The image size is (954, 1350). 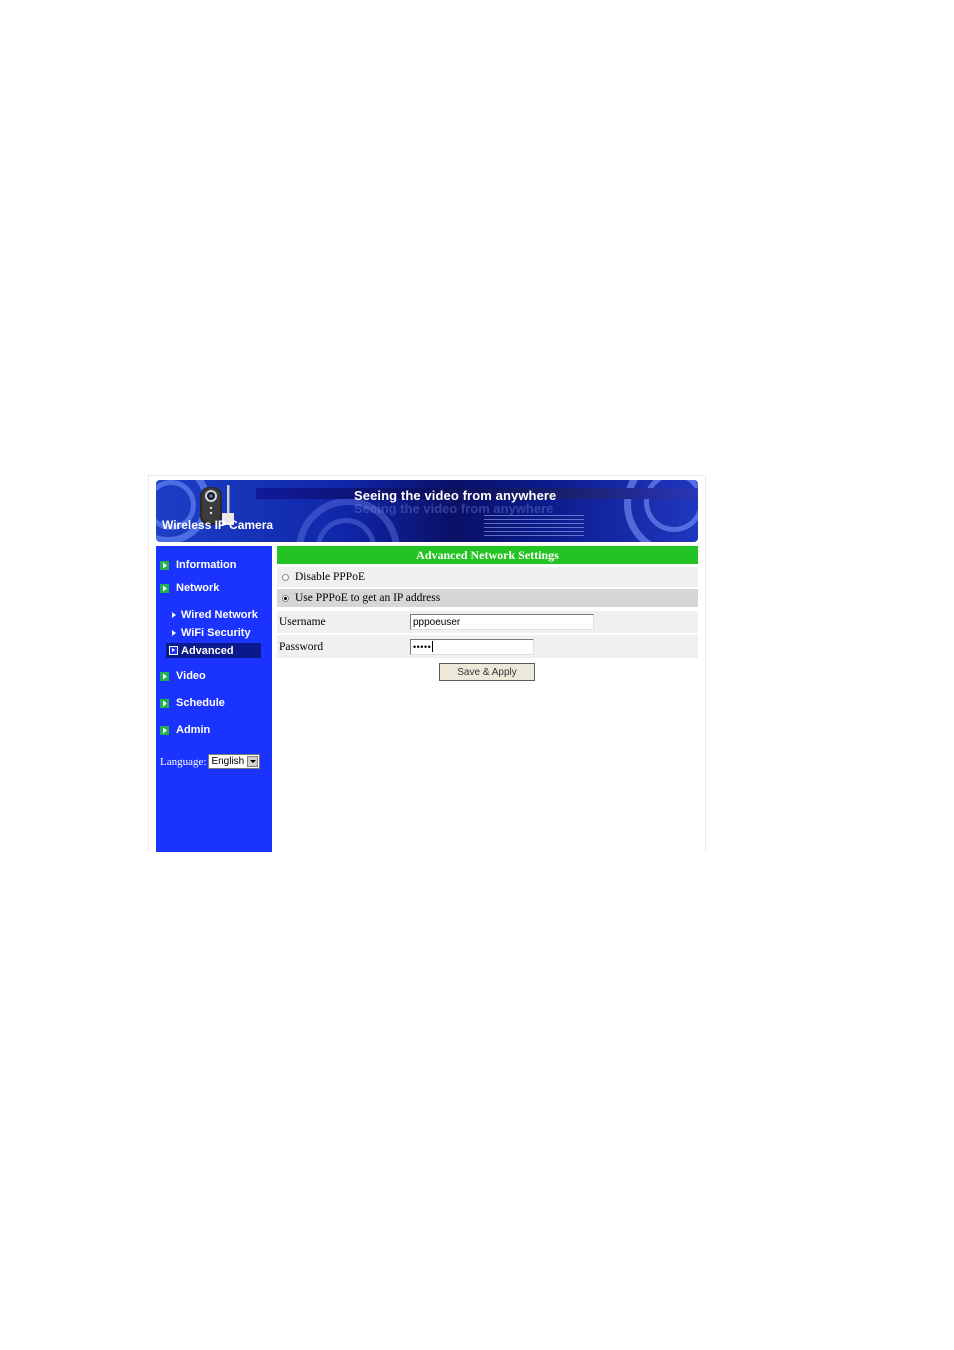 I want to click on option-label: Disable PPPoE, so click(x=330, y=577).